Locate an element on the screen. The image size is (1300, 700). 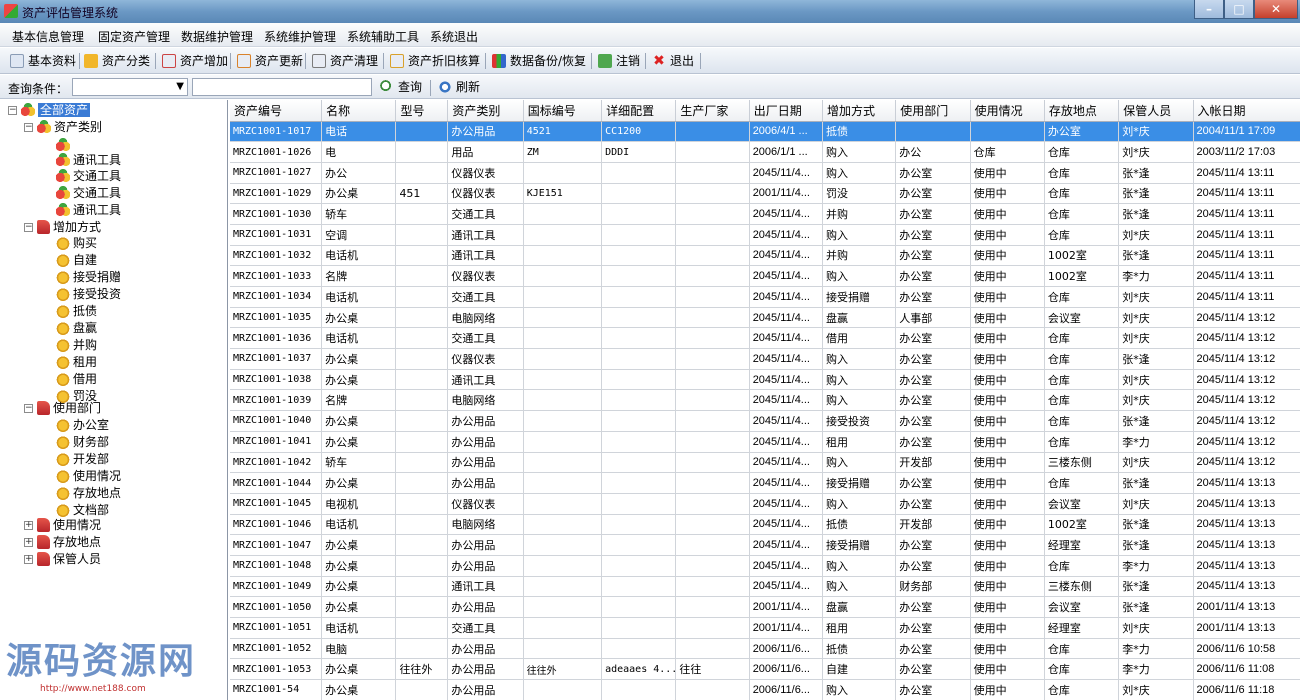
column-header: 生产厂家 is located at coordinates (712, 111).